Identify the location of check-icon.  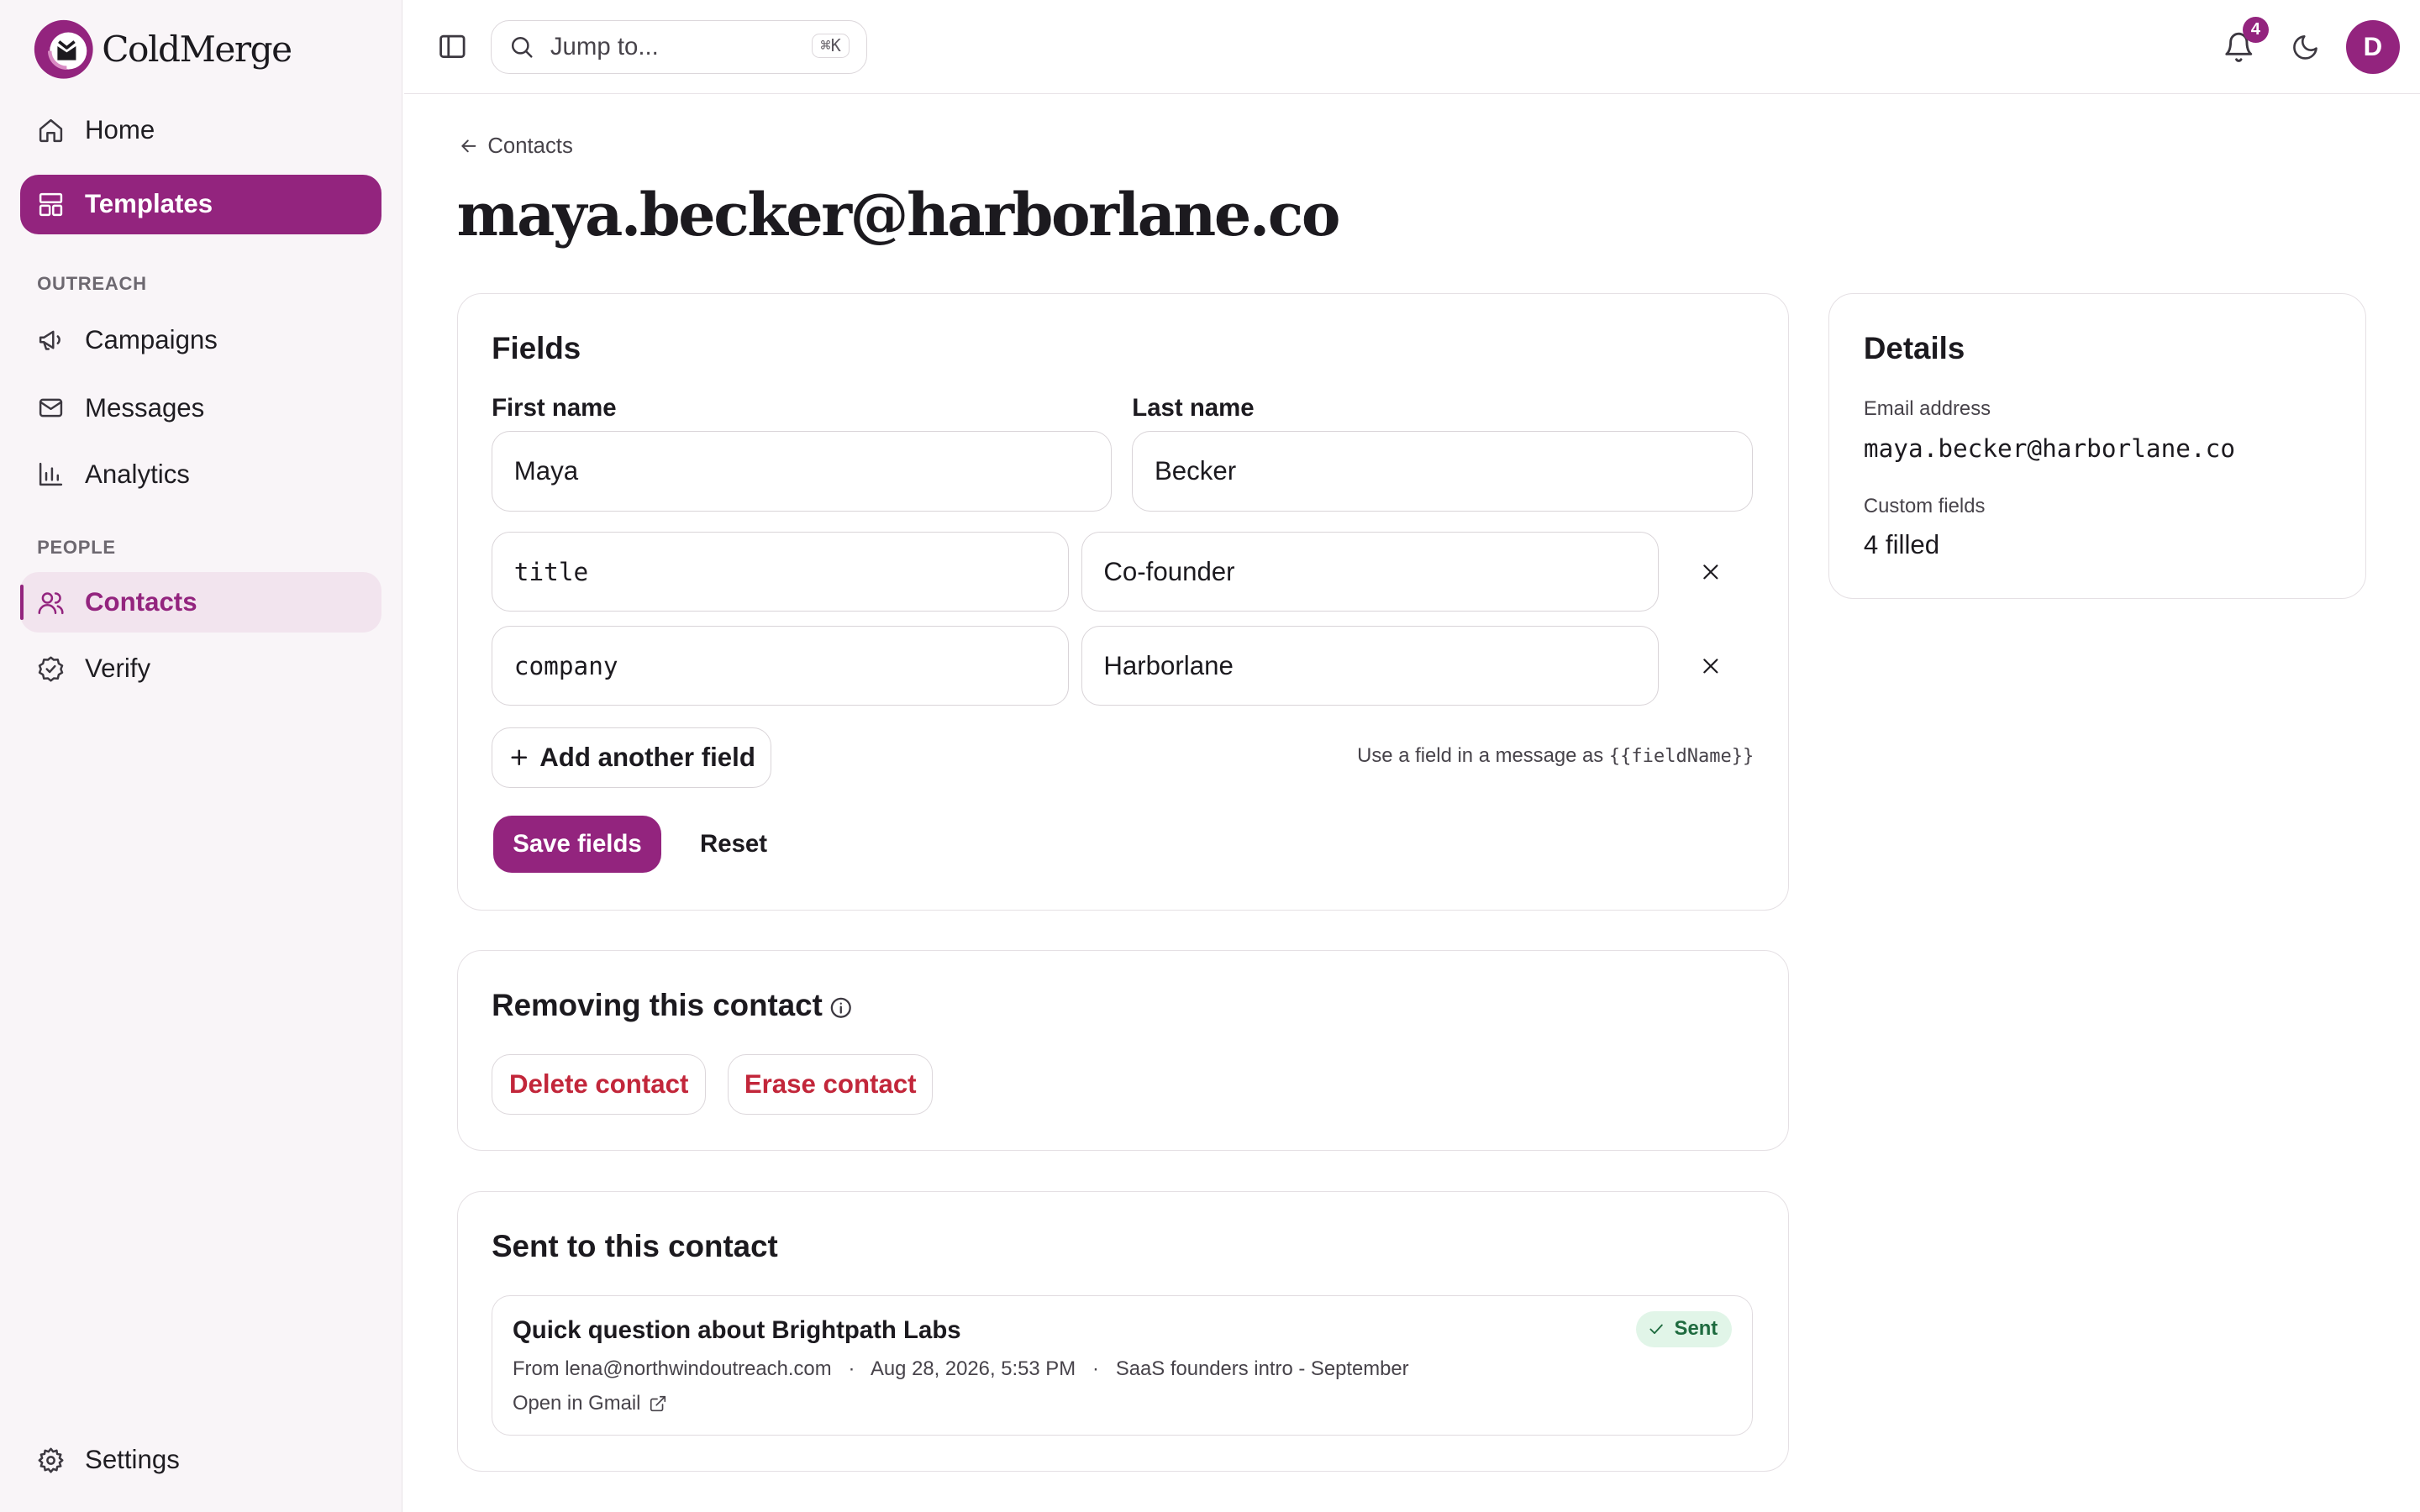
(1656, 1329).